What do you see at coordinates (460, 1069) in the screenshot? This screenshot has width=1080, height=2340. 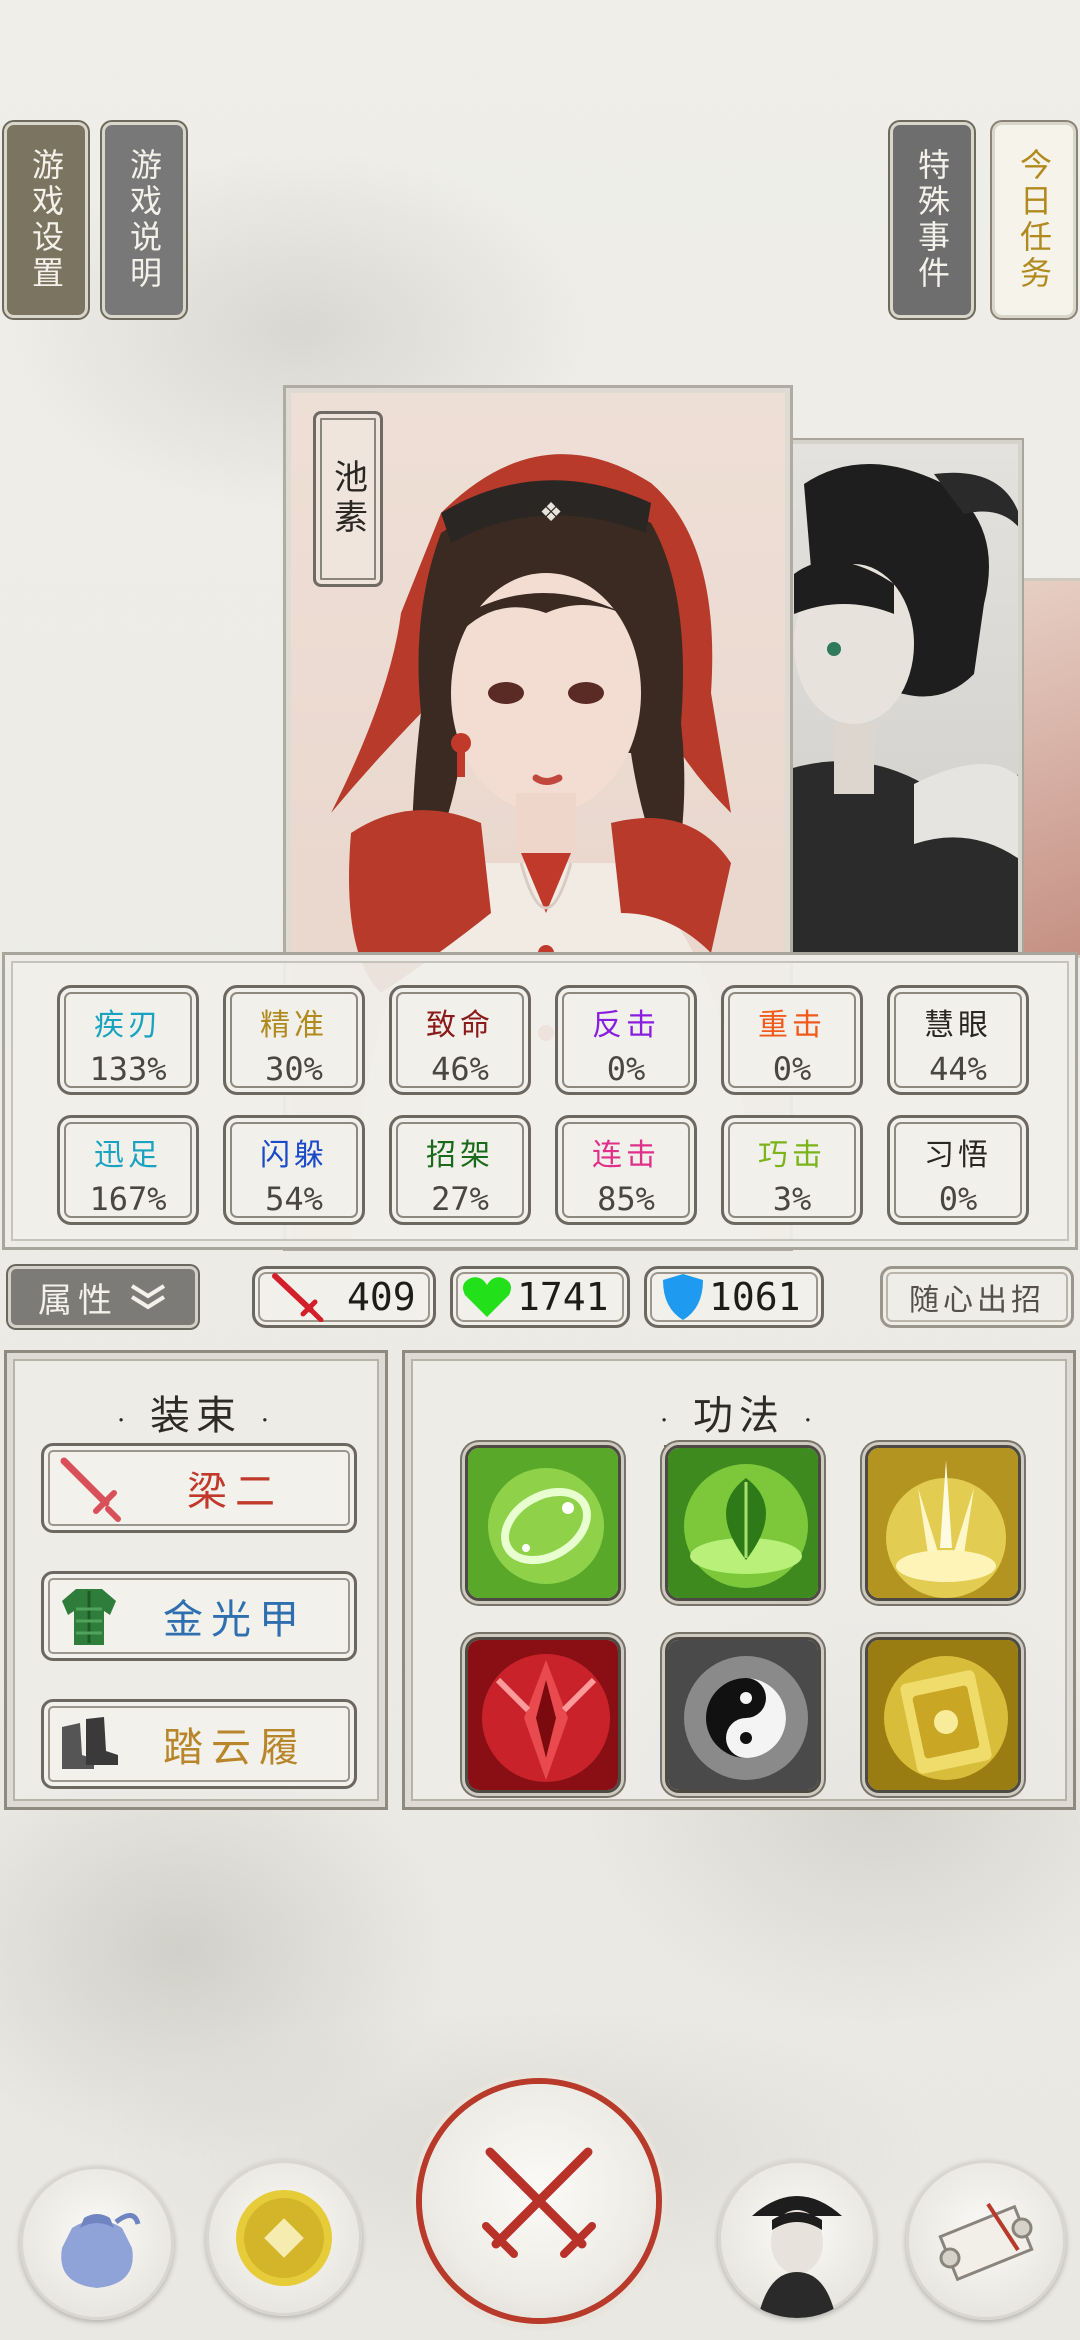 I see `stat-value: 46%` at bounding box center [460, 1069].